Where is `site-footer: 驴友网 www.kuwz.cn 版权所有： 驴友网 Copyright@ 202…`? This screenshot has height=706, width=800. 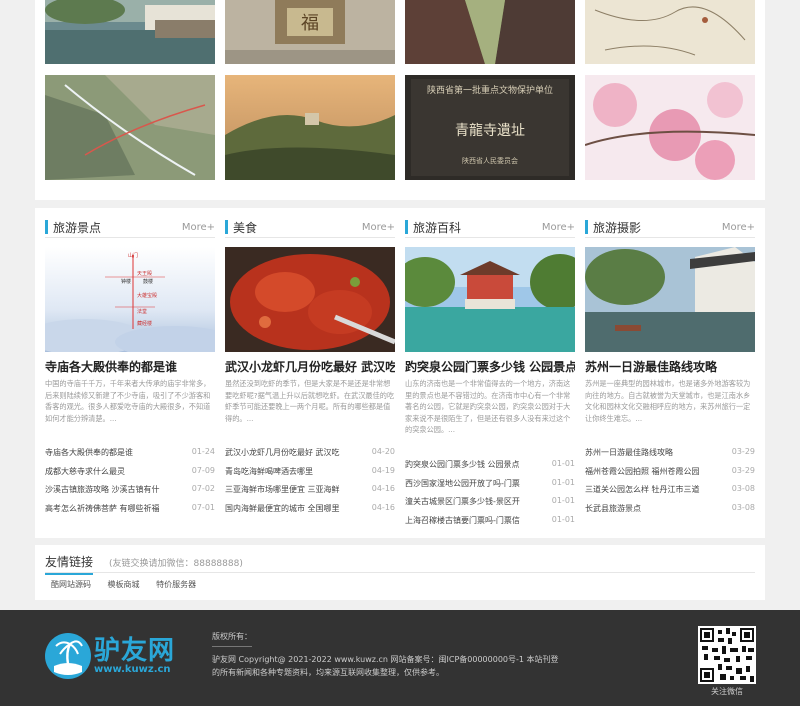
site-footer: 驴友网 www.kuwz.cn 版权所有： 驴友网 Copyright@ 202… is located at coordinates (400, 658).